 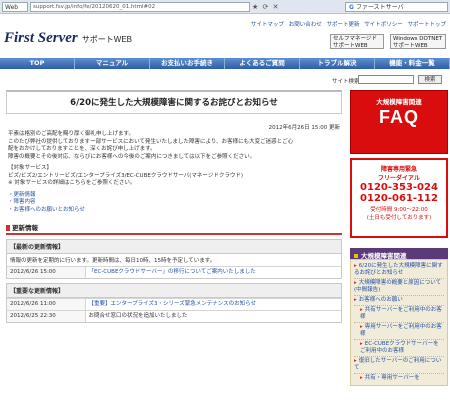 I want to click on windows-dotnet-support-link: Windows DOTNET サポートWEB, so click(x=418, y=41).